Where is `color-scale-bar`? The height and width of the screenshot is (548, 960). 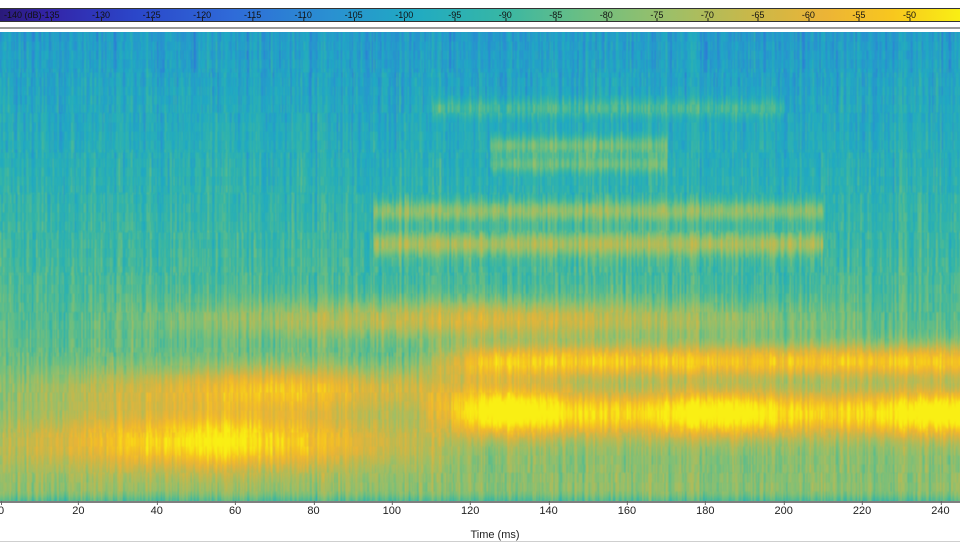 color-scale-bar is located at coordinates (480, 15).